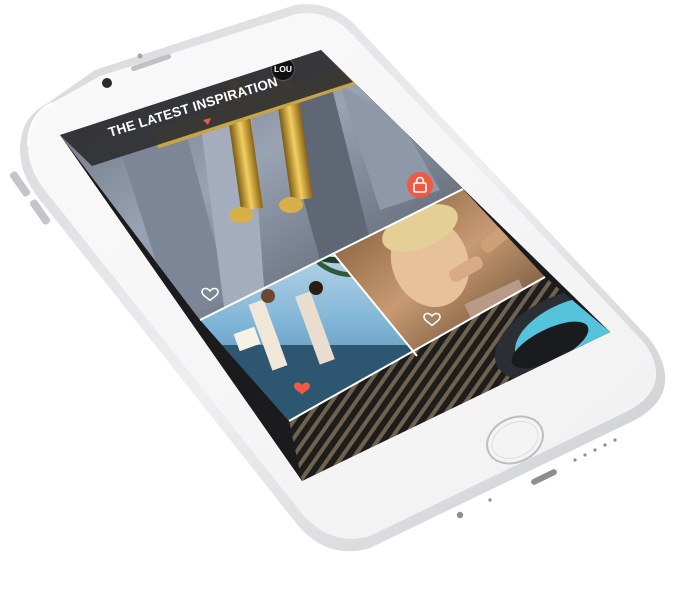 This screenshot has width=676, height=593. Describe the element at coordinates (283, 69) in the screenshot. I see `avatar-initials: LOU` at that location.